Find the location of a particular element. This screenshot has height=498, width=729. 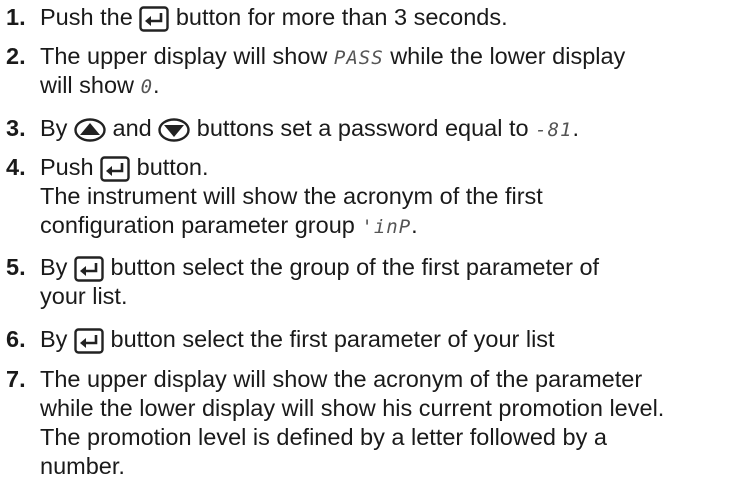

step-text: button for more than 3 seconds. is located at coordinates (341, 17).